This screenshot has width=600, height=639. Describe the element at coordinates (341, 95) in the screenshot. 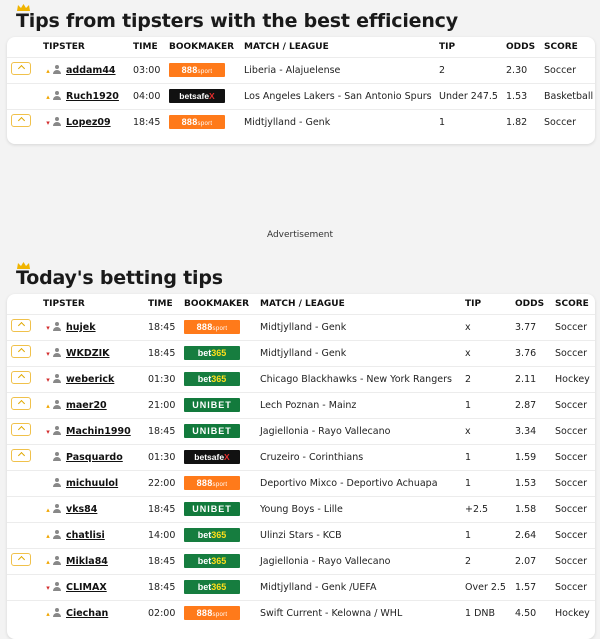

I see `cell-match: Los Angeles Lakers - San Antonio Spurs` at that location.